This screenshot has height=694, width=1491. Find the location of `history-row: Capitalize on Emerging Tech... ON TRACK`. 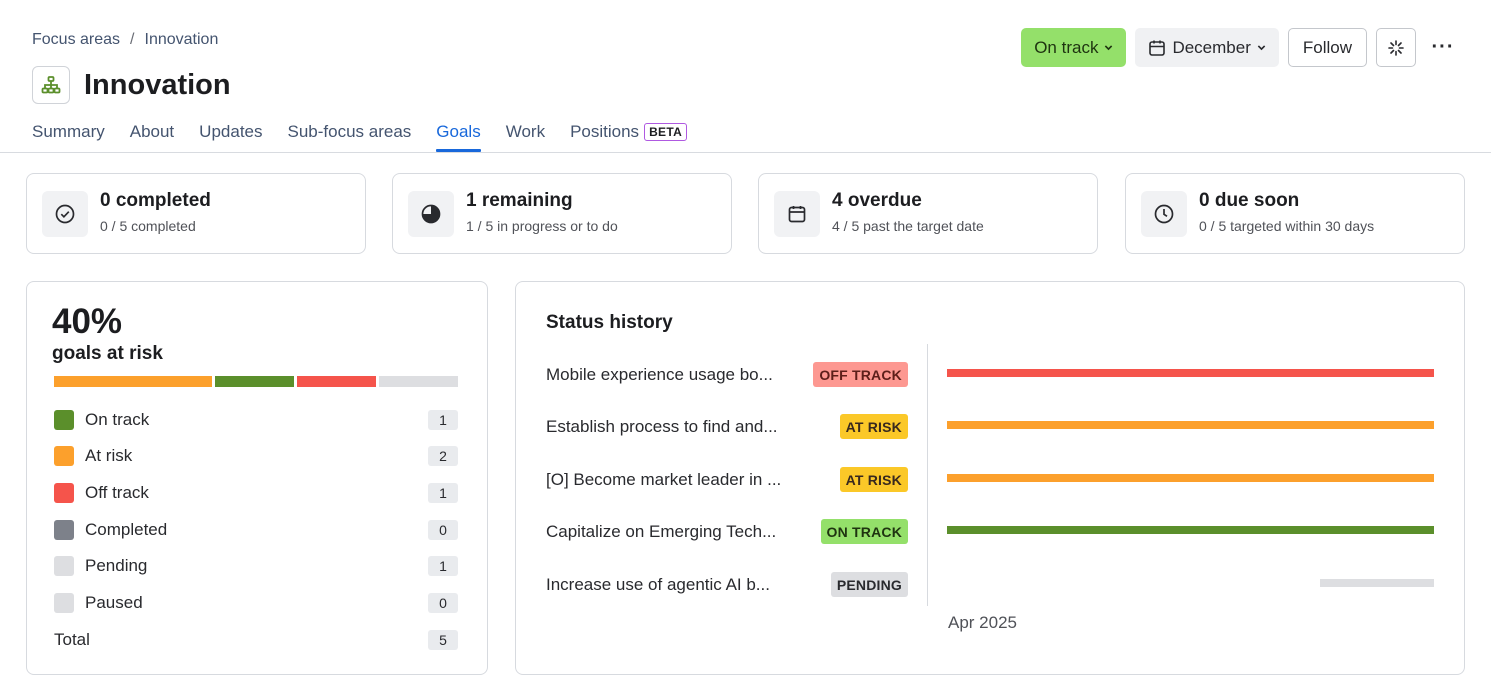

history-row: Capitalize on Emerging Tech... ON TRACK is located at coordinates (727, 532).